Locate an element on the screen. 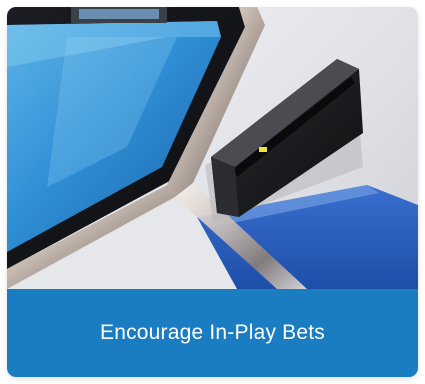 The width and height of the screenshot is (425, 384). card-caption: Encourage In-Play Bets is located at coordinates (212, 333).